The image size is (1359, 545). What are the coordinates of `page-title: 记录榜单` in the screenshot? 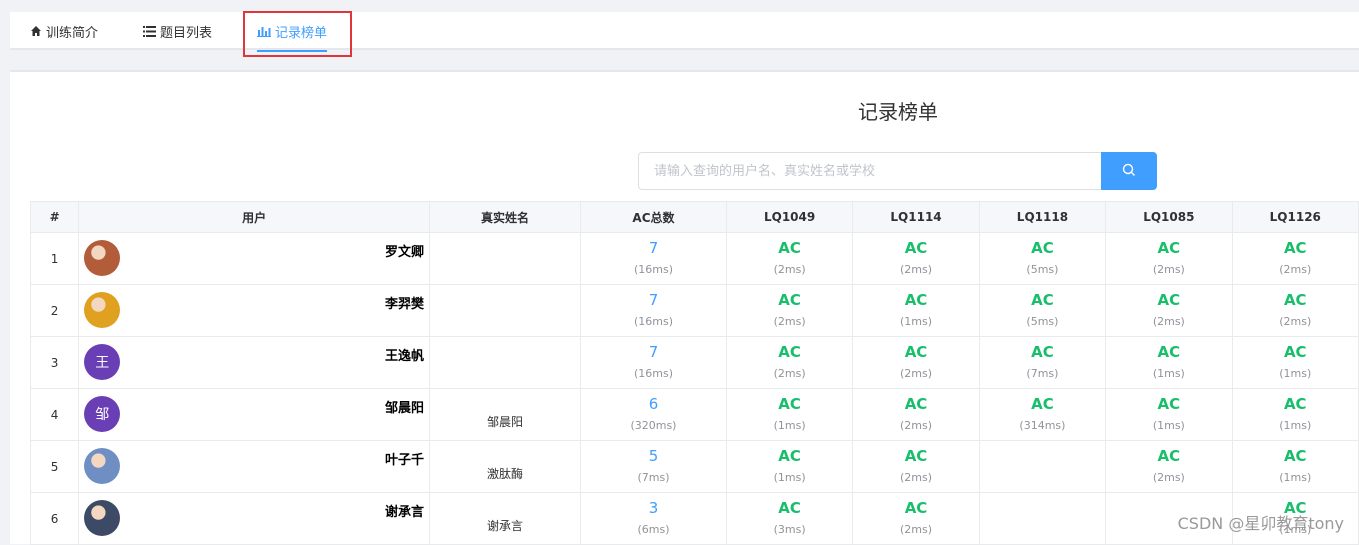 It's located at (898, 112).